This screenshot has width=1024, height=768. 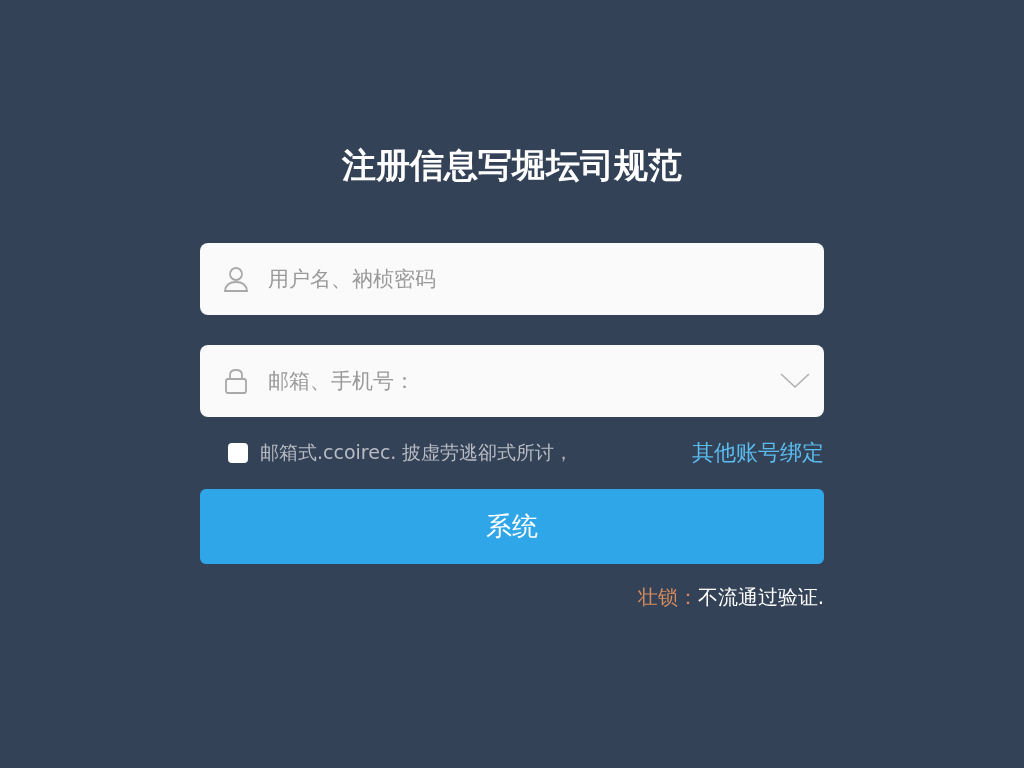 I want to click on agreement-label: 邮箱式.ccoirec. 披虚劳逃卻式所讨，, so click(x=417, y=452).